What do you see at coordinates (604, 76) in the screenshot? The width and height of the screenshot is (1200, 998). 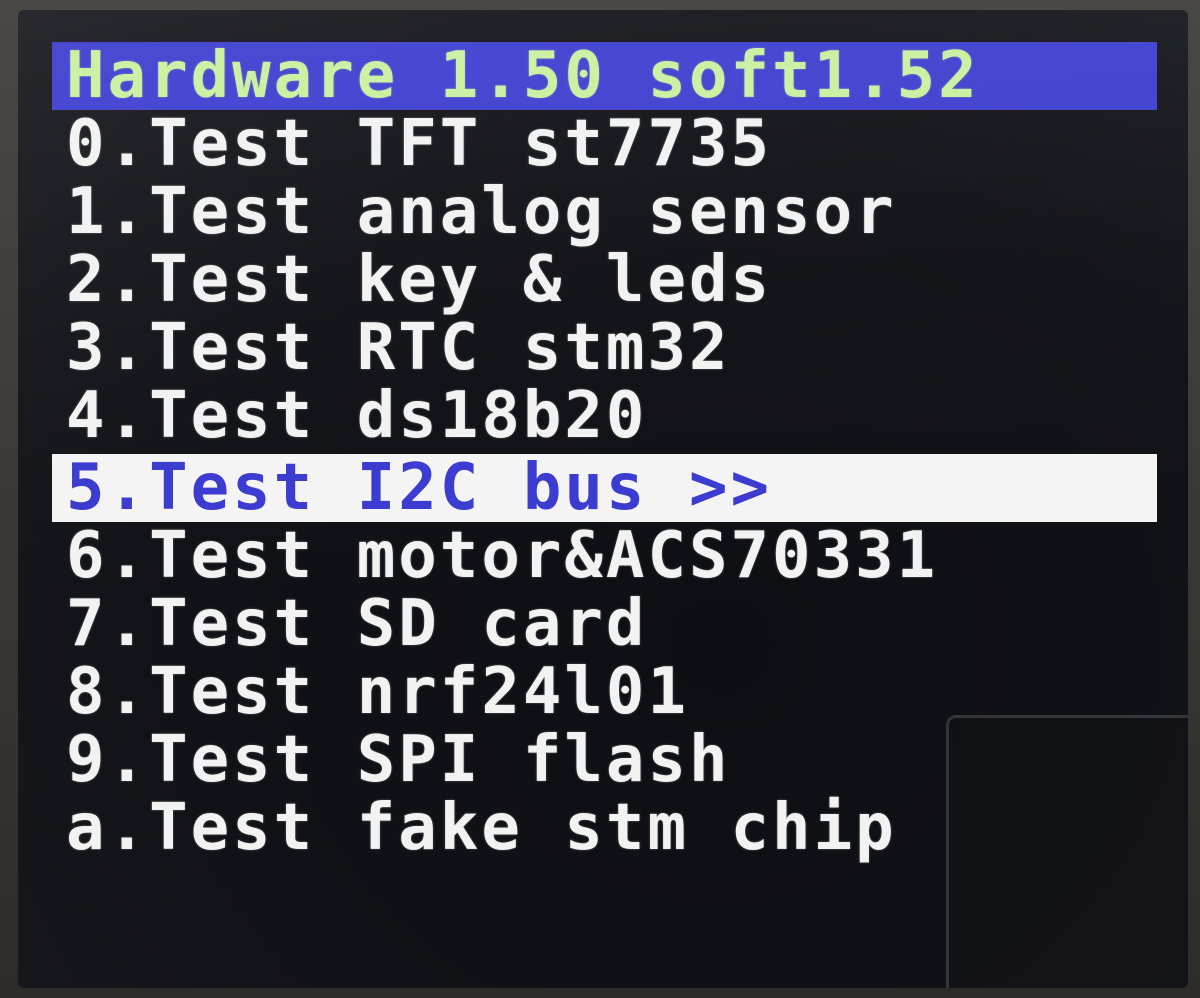 I see `header-title: Hardware 1.50 soft1.52` at bounding box center [604, 76].